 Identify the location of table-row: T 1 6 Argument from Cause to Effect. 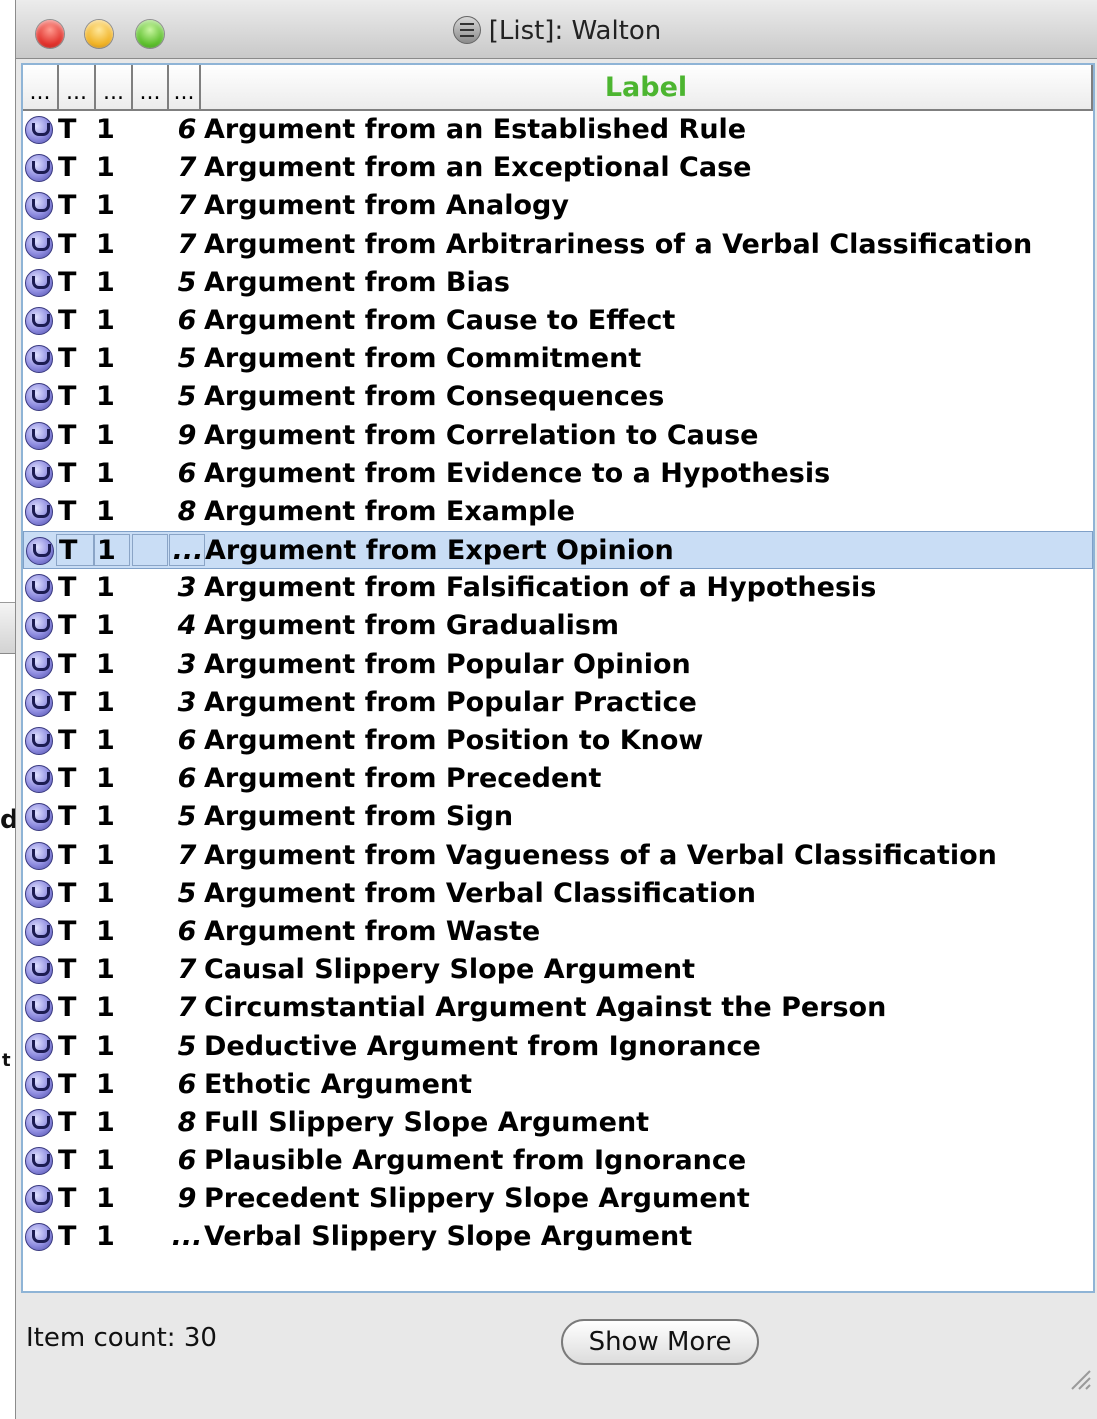
(558, 321).